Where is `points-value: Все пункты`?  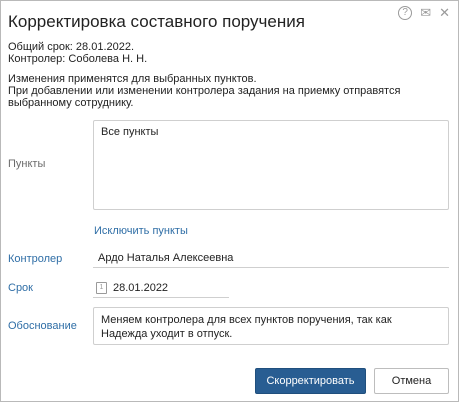 points-value: Все пункты is located at coordinates (130, 132).